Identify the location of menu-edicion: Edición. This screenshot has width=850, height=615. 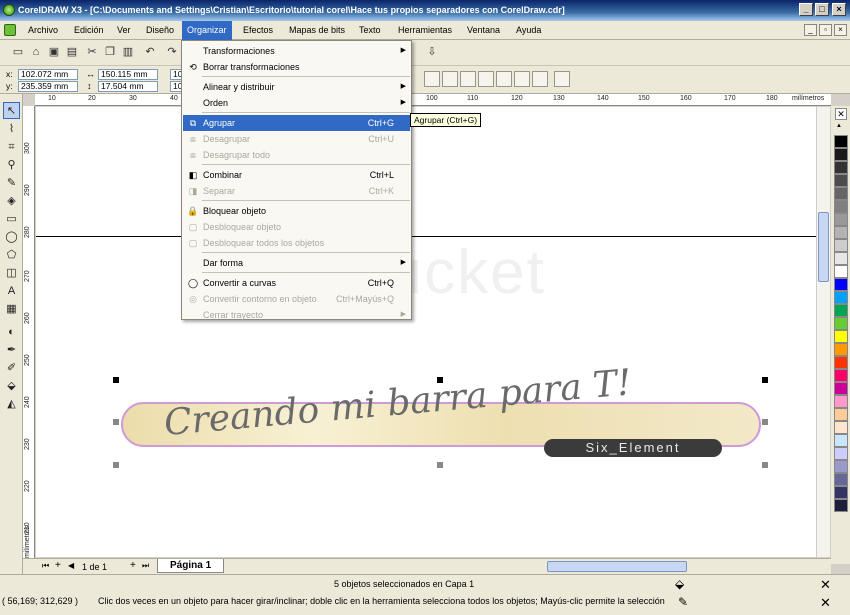
(89, 30).